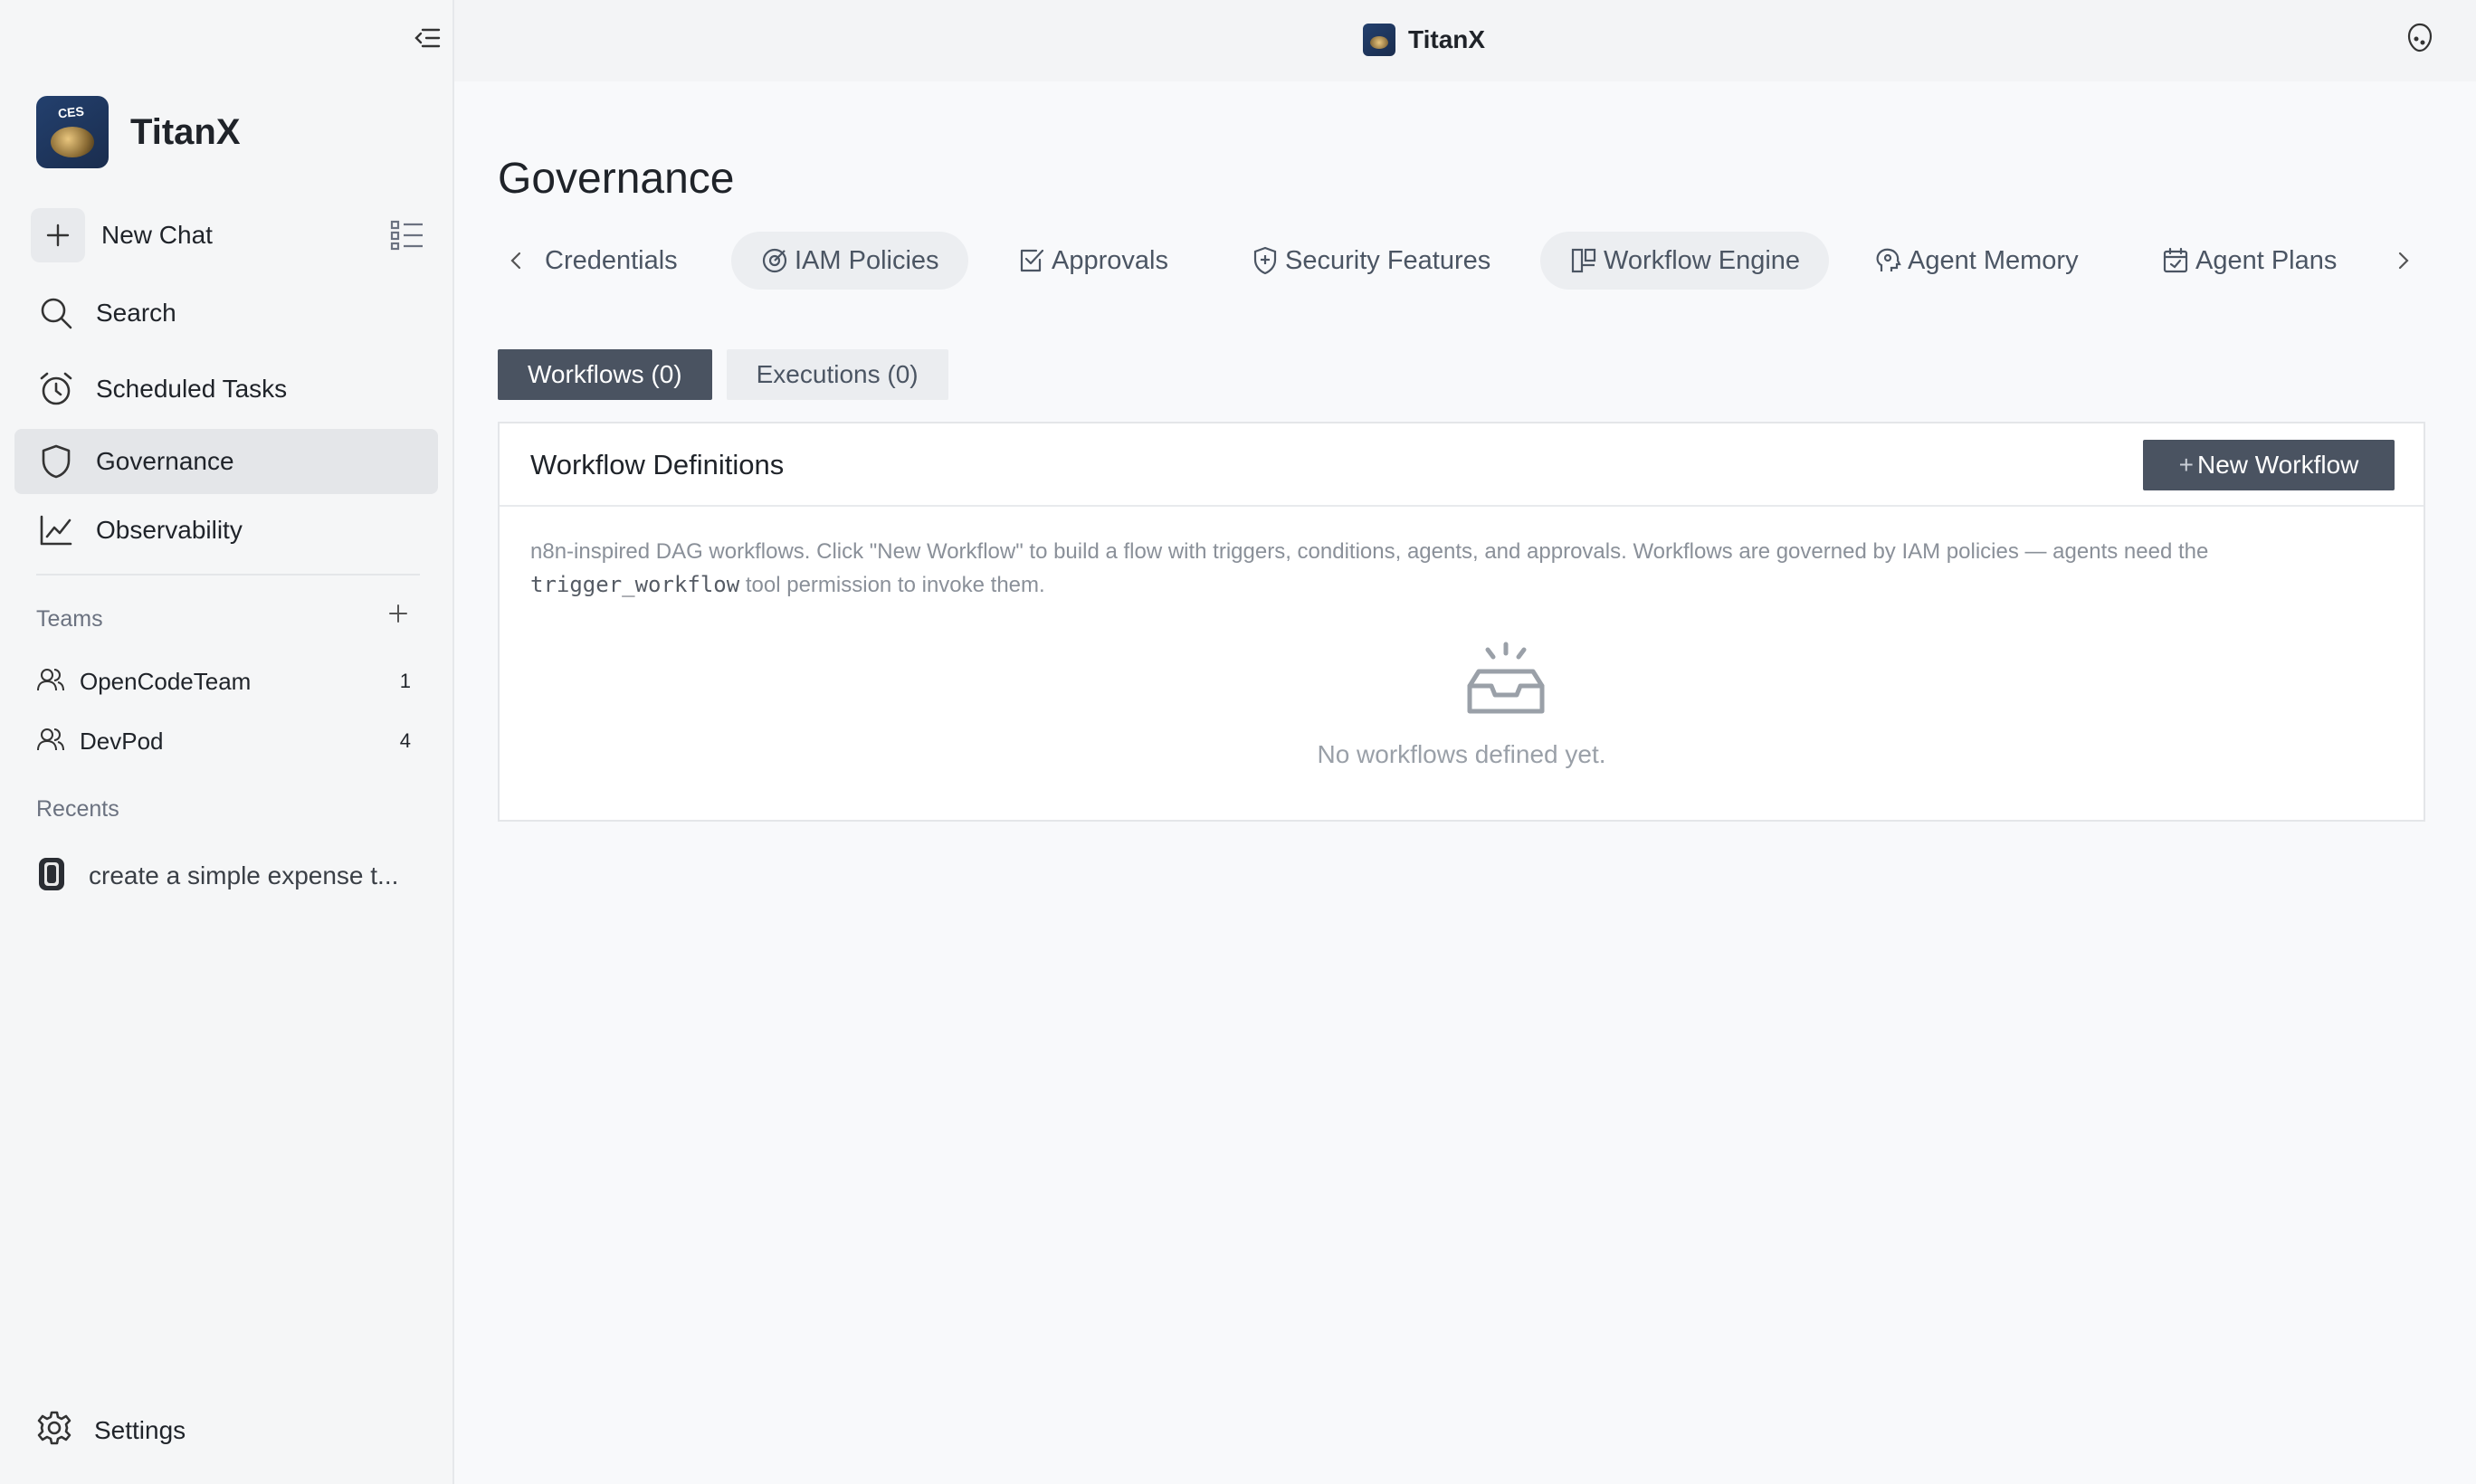 This screenshot has width=2476, height=1484. What do you see at coordinates (657, 464) in the screenshot?
I see `card-title: Workflow Definitions` at bounding box center [657, 464].